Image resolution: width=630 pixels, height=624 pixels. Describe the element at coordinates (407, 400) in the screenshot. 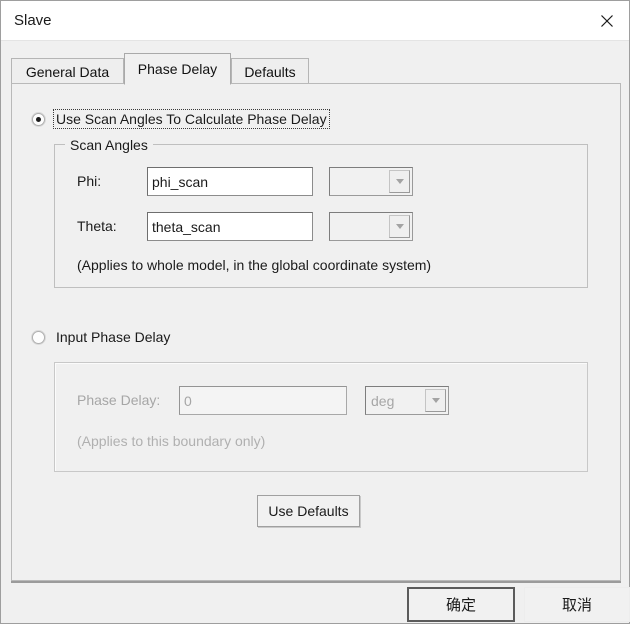

I see `phase-delay-unit-combo: deg` at that location.